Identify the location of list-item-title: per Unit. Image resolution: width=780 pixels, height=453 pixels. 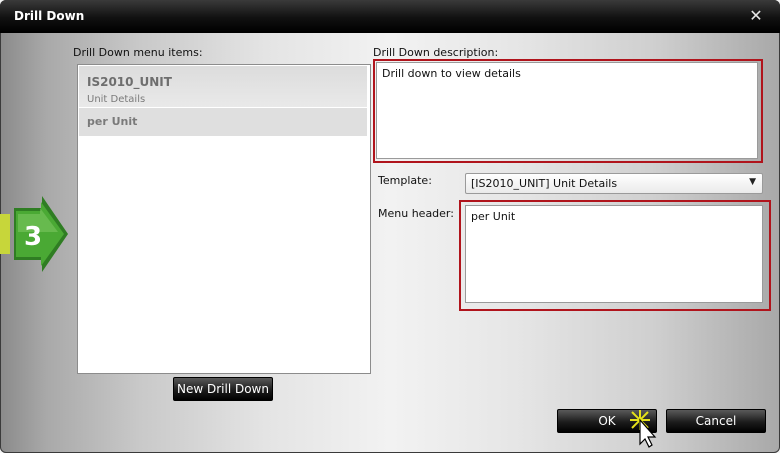
(112, 121).